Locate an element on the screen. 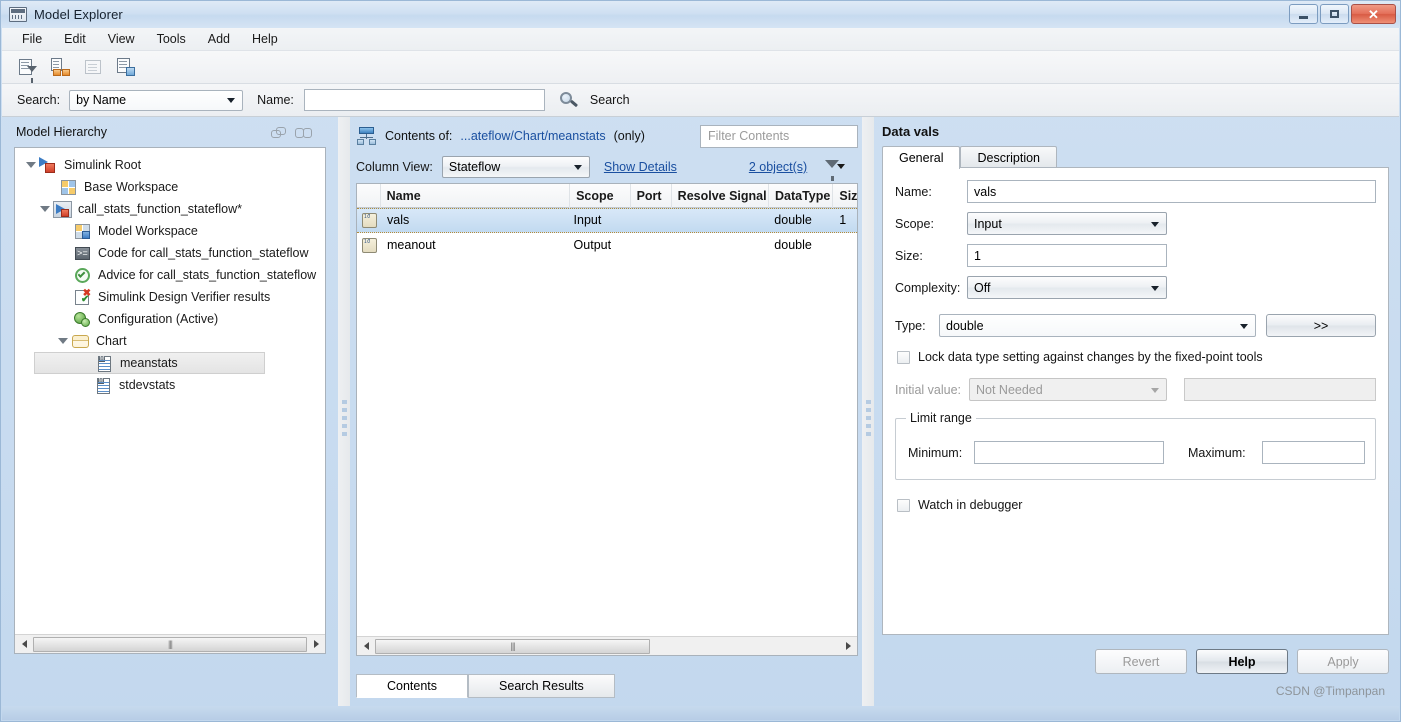 The image size is (1401, 722). maximum-input is located at coordinates (1313, 452).